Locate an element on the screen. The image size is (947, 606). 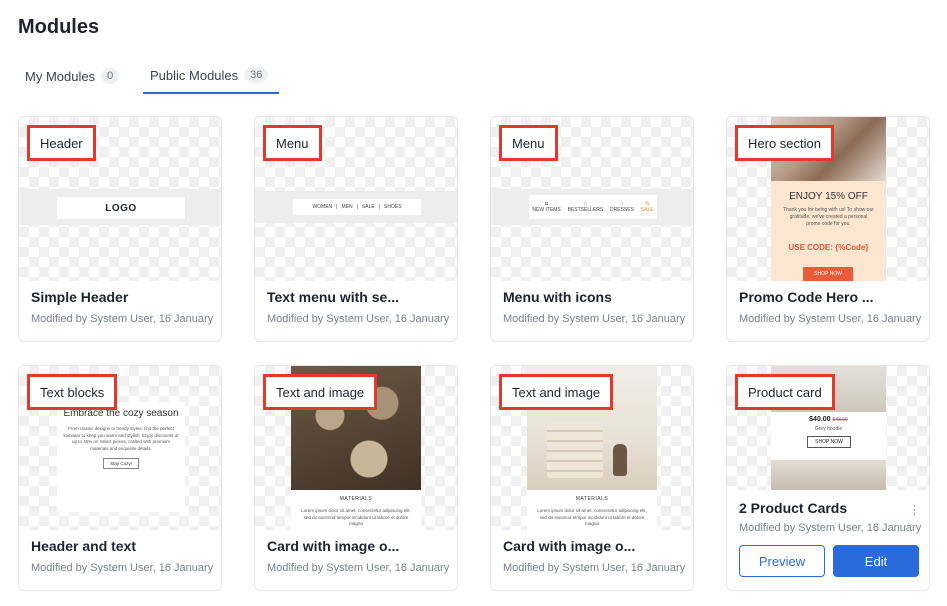
menu-item-label: SALE is located at coordinates (647, 210).